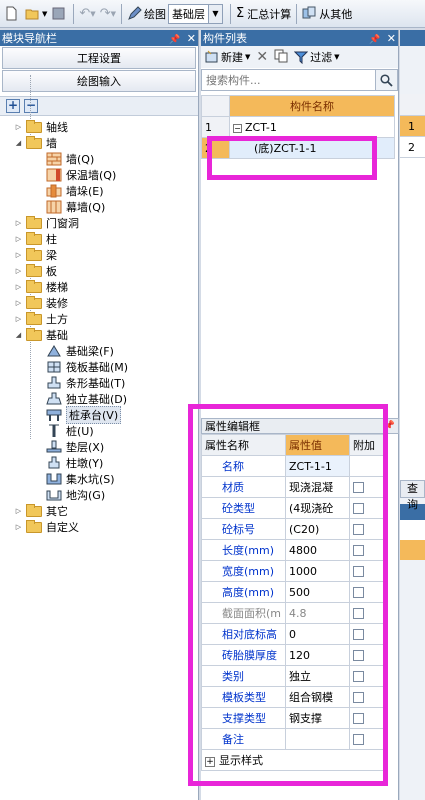 This screenshot has width=425, height=800. I want to click on component-search-input, so click(288, 80).